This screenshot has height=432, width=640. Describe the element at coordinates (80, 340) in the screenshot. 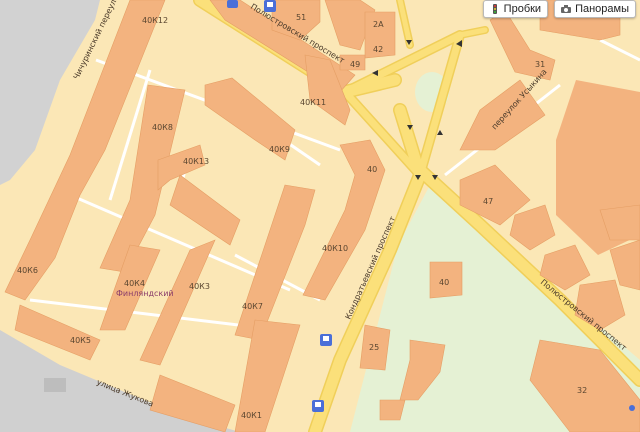

I see `building-number: 40К5` at that location.